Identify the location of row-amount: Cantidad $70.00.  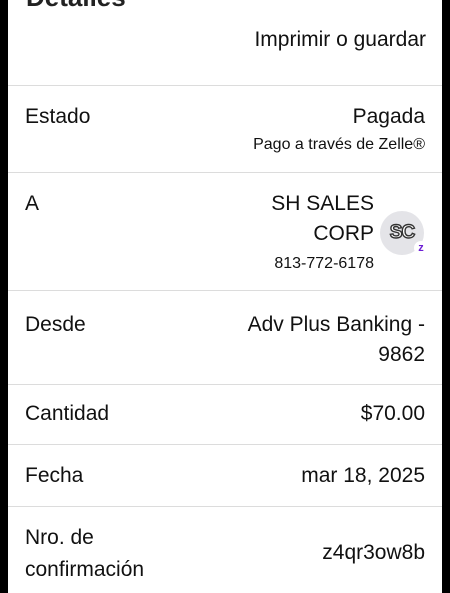
(225, 414).